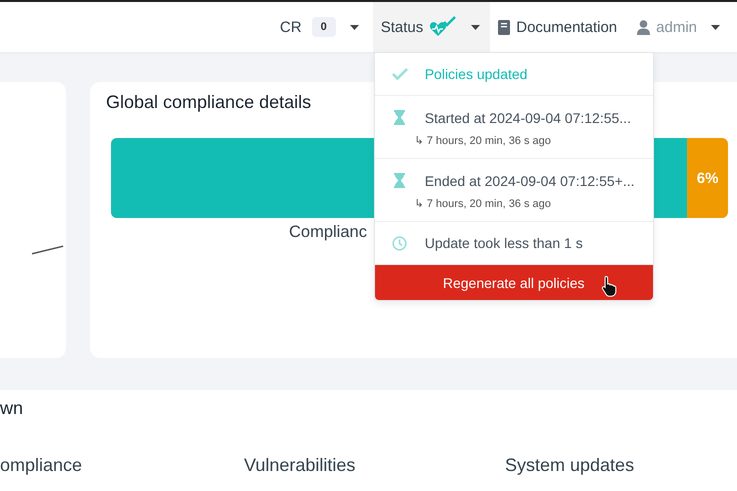  What do you see at coordinates (513, 282) in the screenshot?
I see `regenerate-policies-button: Regenerate all policies` at bounding box center [513, 282].